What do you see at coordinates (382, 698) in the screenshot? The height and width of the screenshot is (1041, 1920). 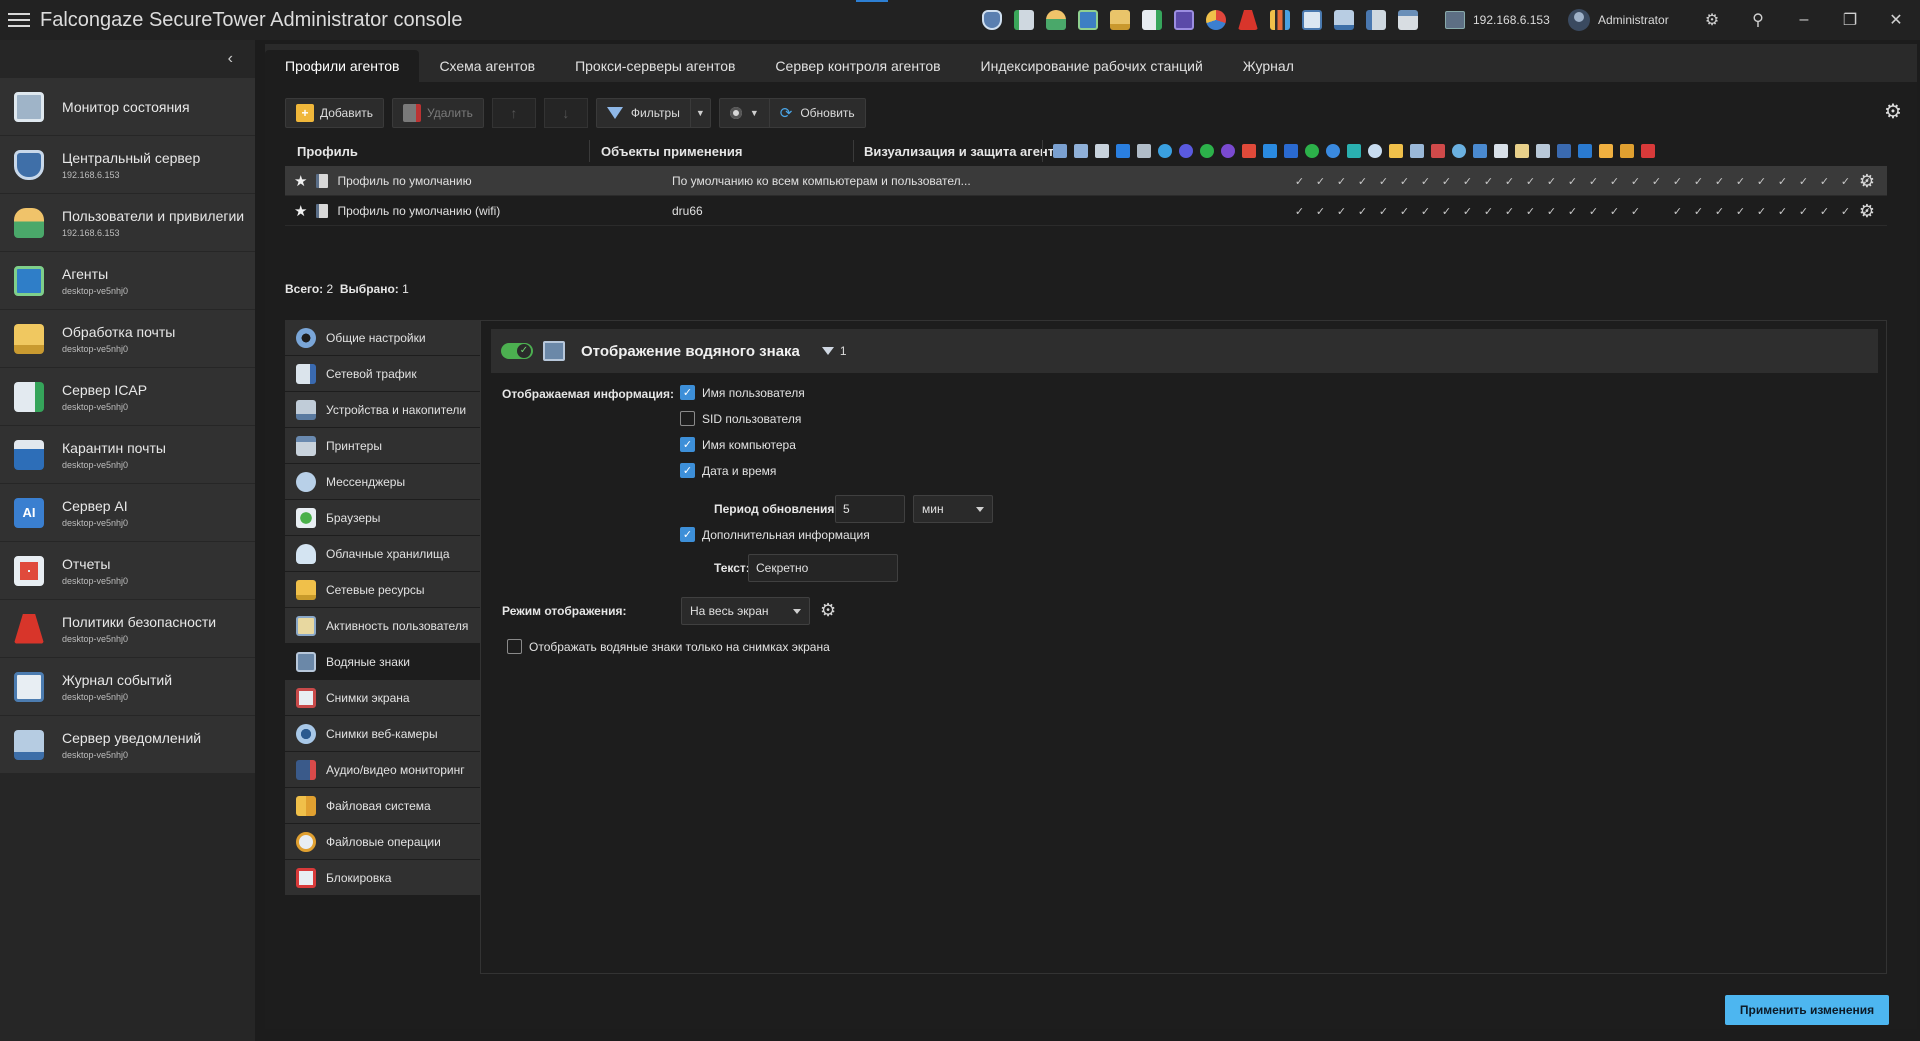 I see `category-screenshots: Снимки экрана` at bounding box center [382, 698].